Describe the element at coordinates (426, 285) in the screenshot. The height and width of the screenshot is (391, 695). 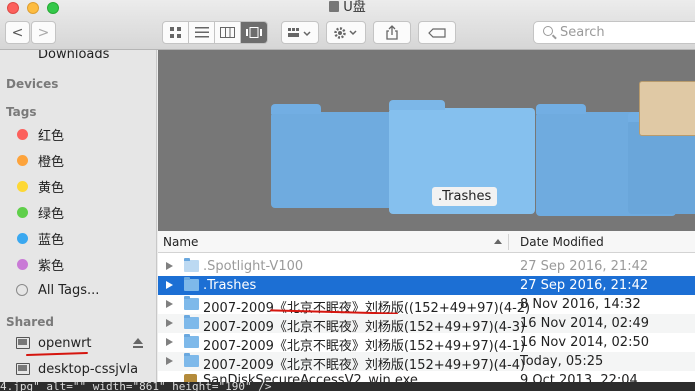
I see `list-row-selected: .Trashes 27 Sep 2016, 21:42` at that location.